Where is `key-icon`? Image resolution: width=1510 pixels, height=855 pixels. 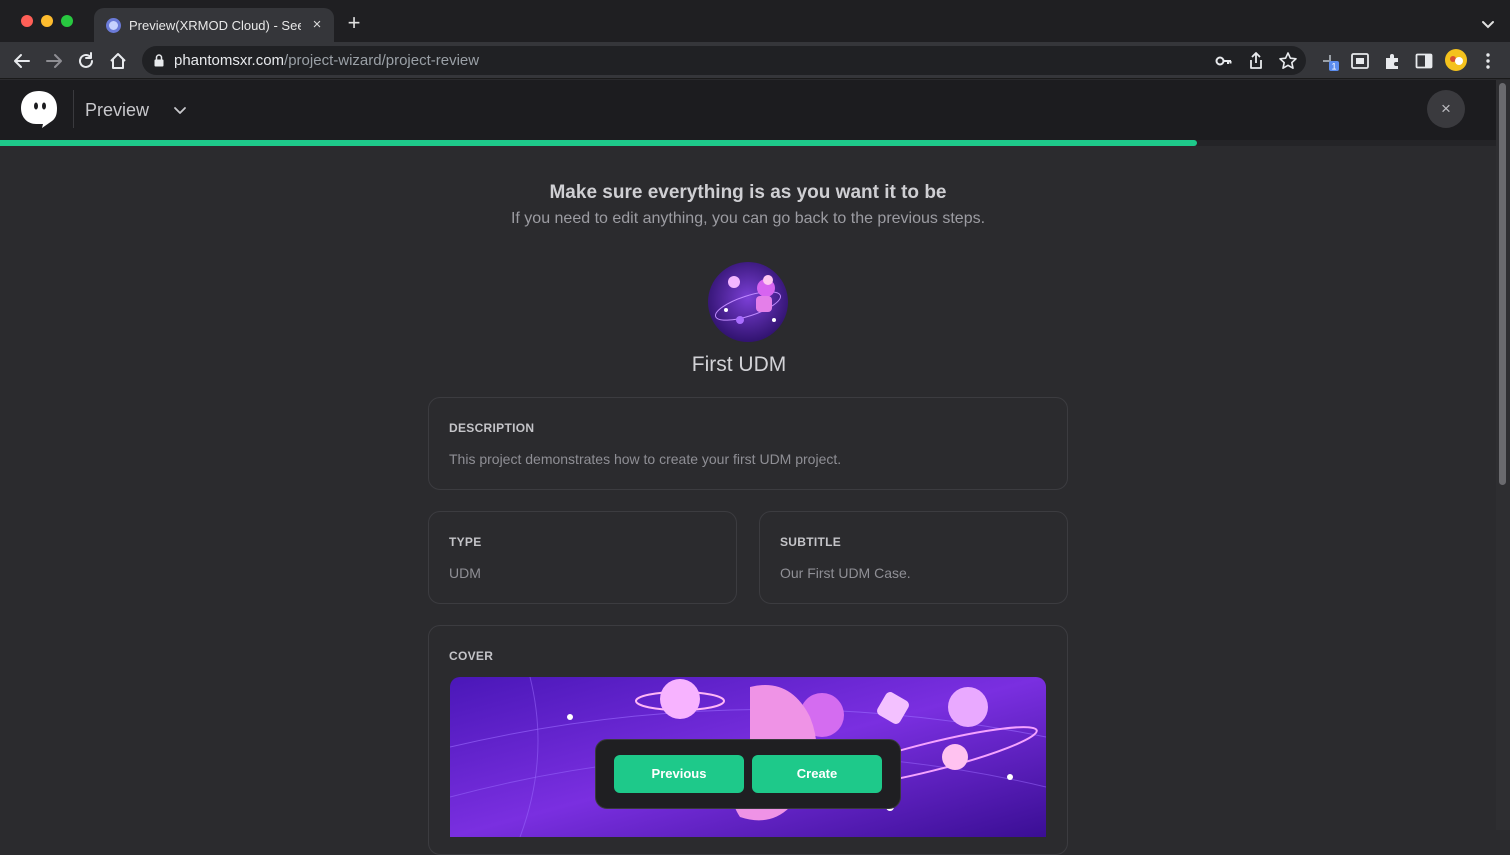
key-icon is located at coordinates (1224, 61).